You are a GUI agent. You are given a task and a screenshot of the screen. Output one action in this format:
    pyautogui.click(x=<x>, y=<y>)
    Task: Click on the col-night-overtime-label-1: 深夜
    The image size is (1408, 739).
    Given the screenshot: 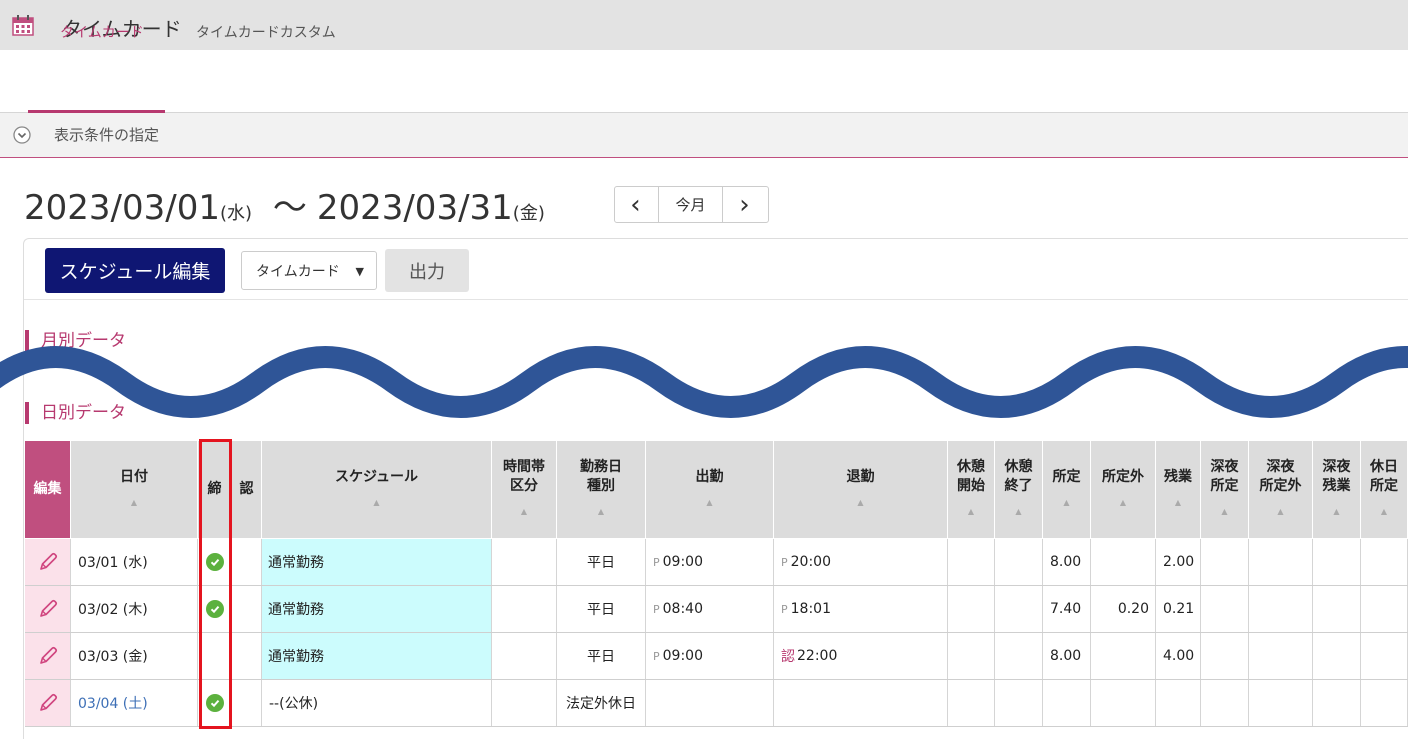 What is the action you would take?
    pyautogui.click(x=1336, y=467)
    